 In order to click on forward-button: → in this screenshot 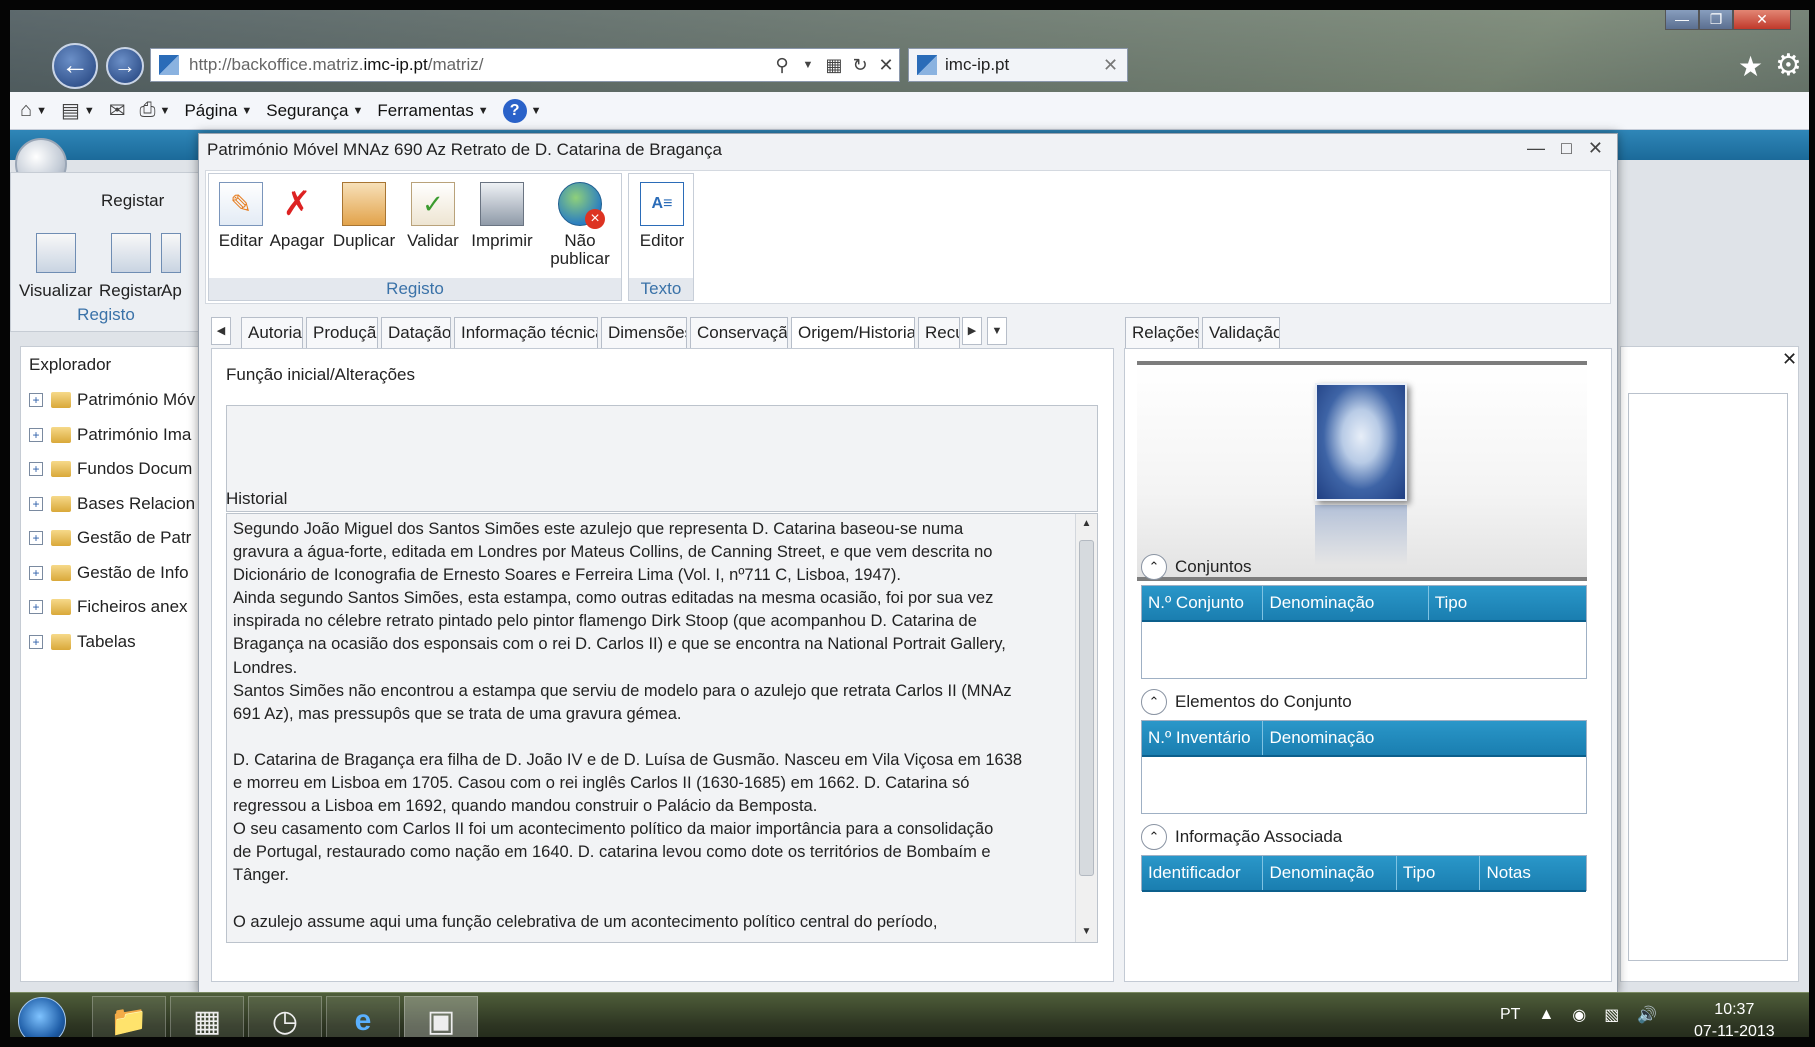, I will do `click(125, 66)`.